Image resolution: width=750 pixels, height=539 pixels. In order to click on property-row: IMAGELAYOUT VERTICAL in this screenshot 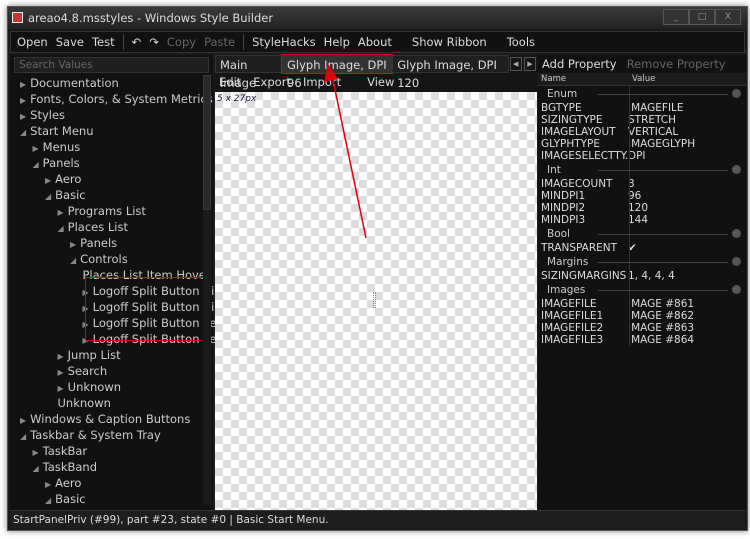, I will do `click(642, 132)`.